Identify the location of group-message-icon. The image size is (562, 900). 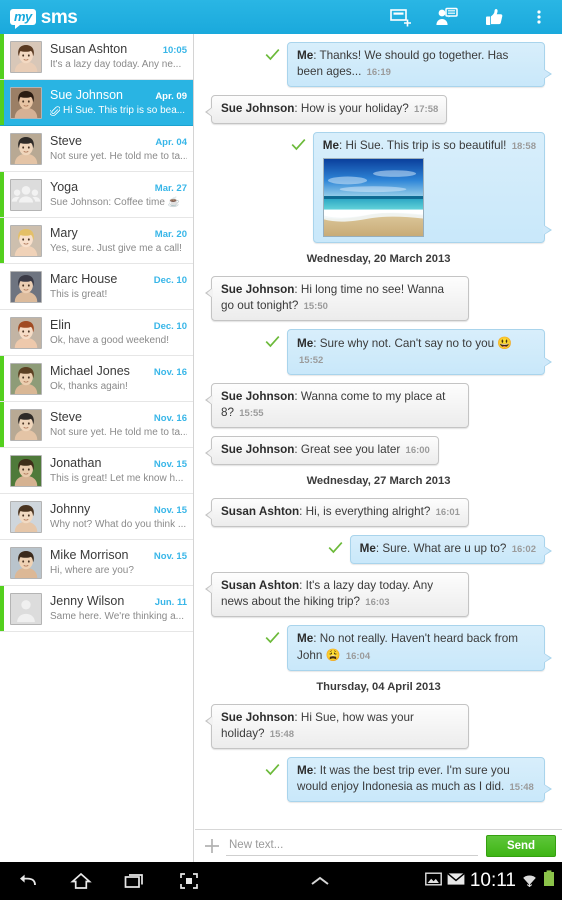
(447, 17).